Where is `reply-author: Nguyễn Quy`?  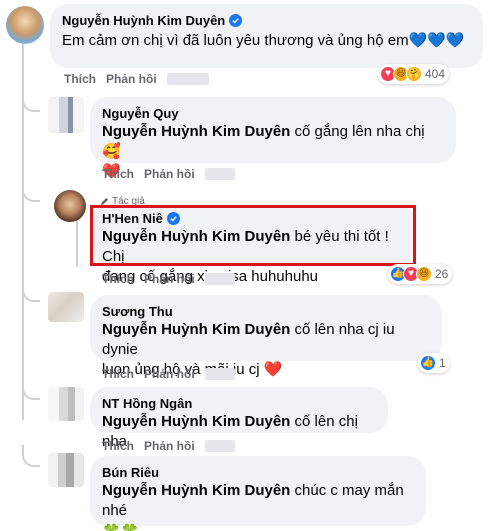
reply-author: Nguyễn Quy is located at coordinates (273, 113).